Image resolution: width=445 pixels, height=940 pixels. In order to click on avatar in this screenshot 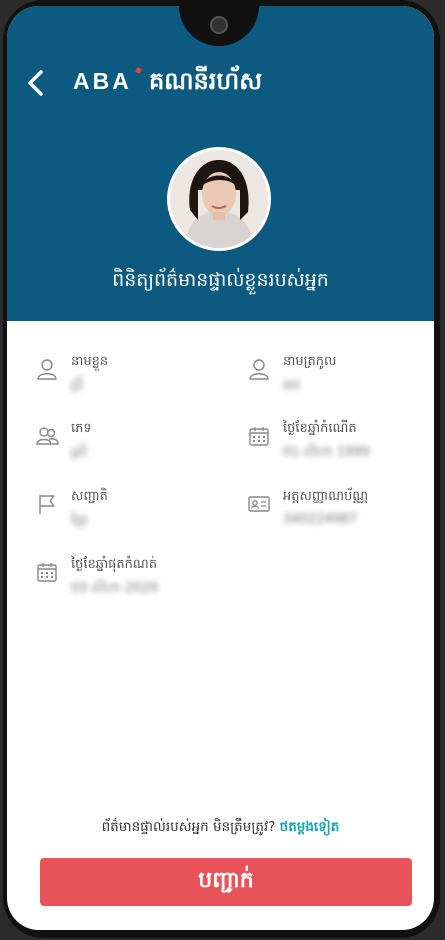, I will do `click(219, 199)`.